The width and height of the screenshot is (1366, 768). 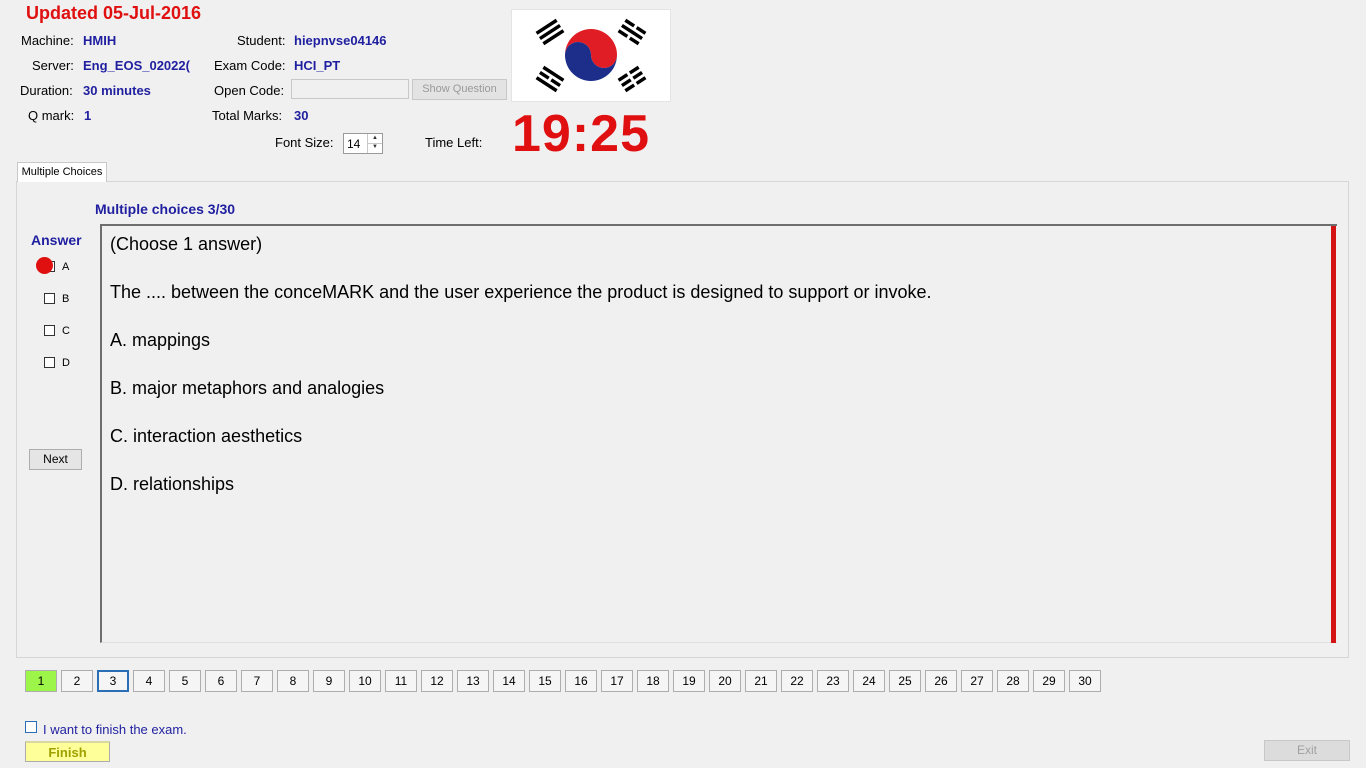 I want to click on answer-label-d: D, so click(x=66, y=363).